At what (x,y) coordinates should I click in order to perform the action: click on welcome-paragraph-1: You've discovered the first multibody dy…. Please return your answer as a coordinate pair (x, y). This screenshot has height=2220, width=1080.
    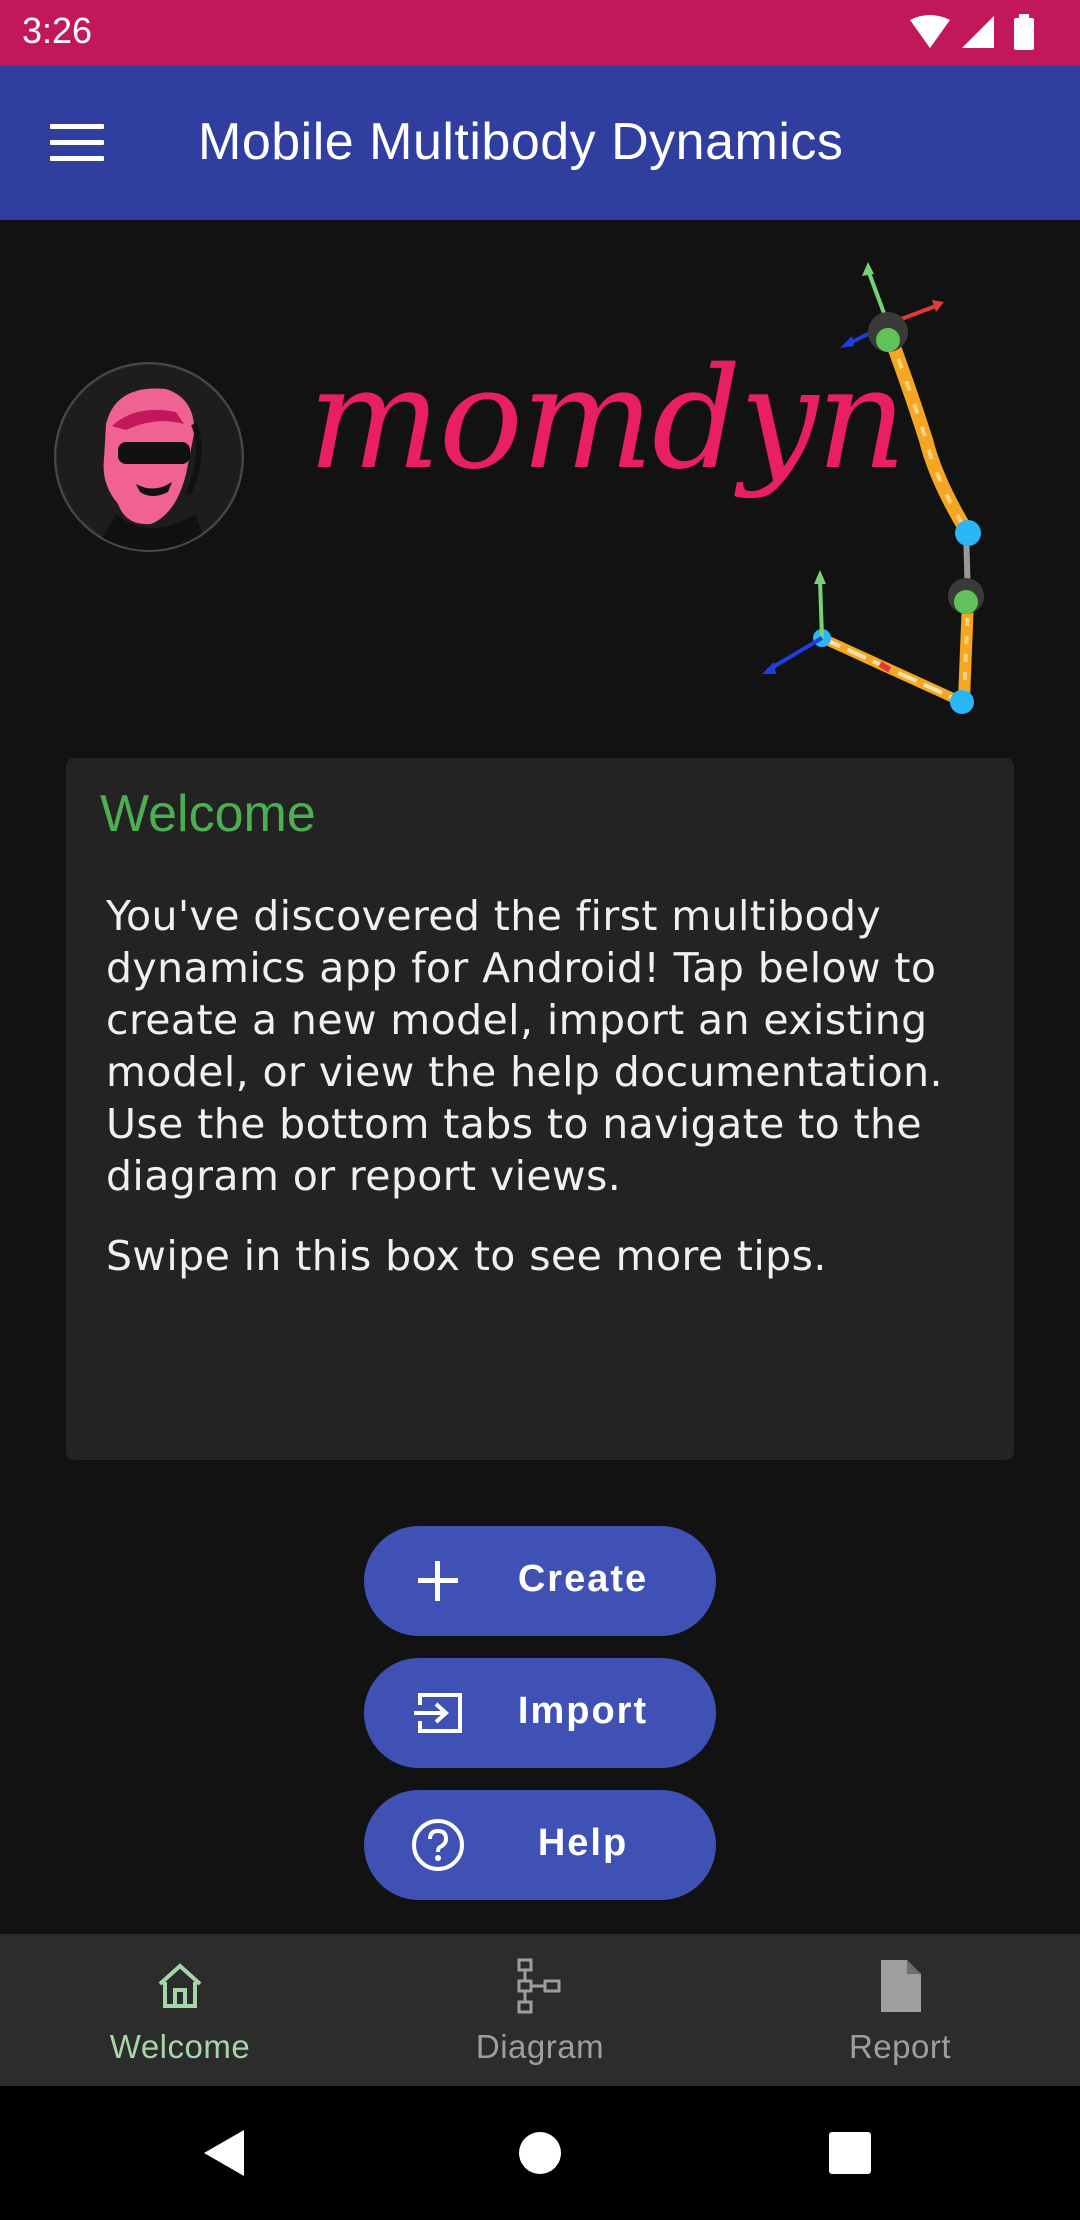
    Looking at the image, I should click on (524, 1046).